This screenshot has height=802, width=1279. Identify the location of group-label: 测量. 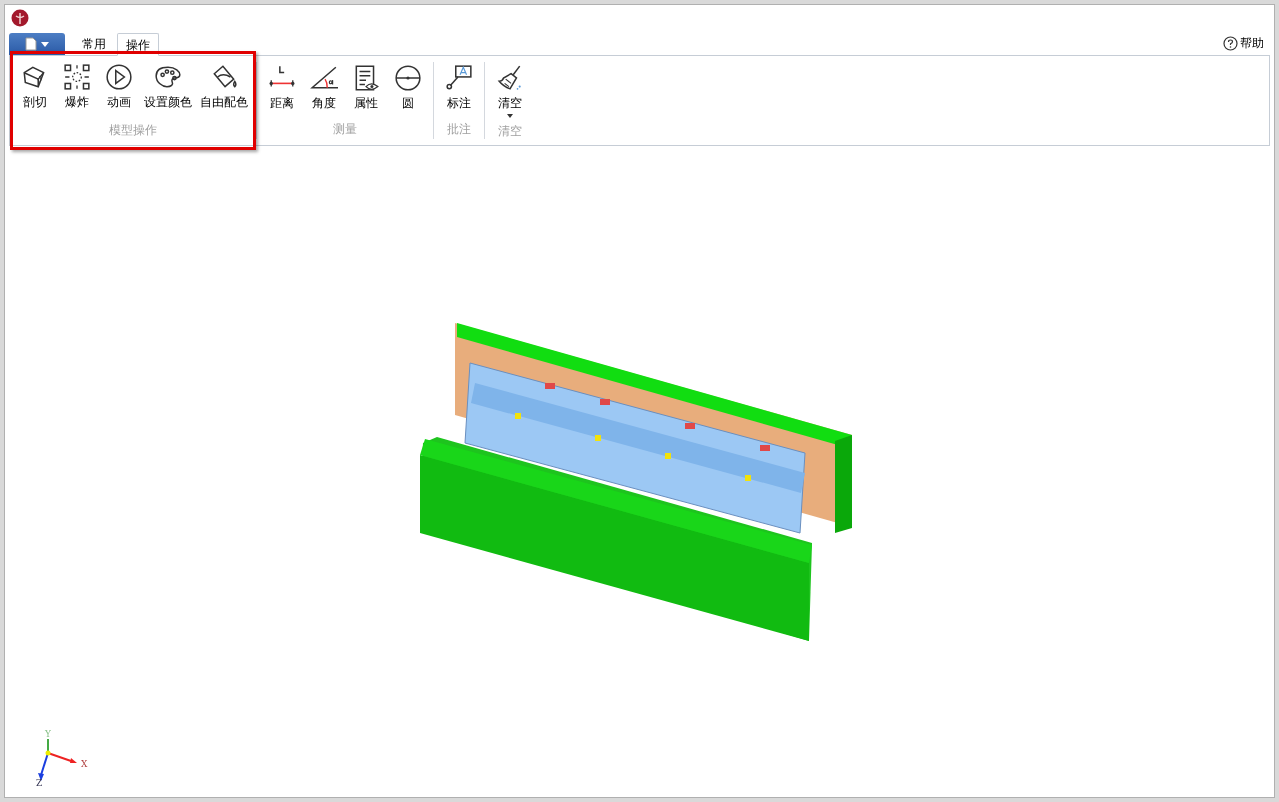
(345, 129).